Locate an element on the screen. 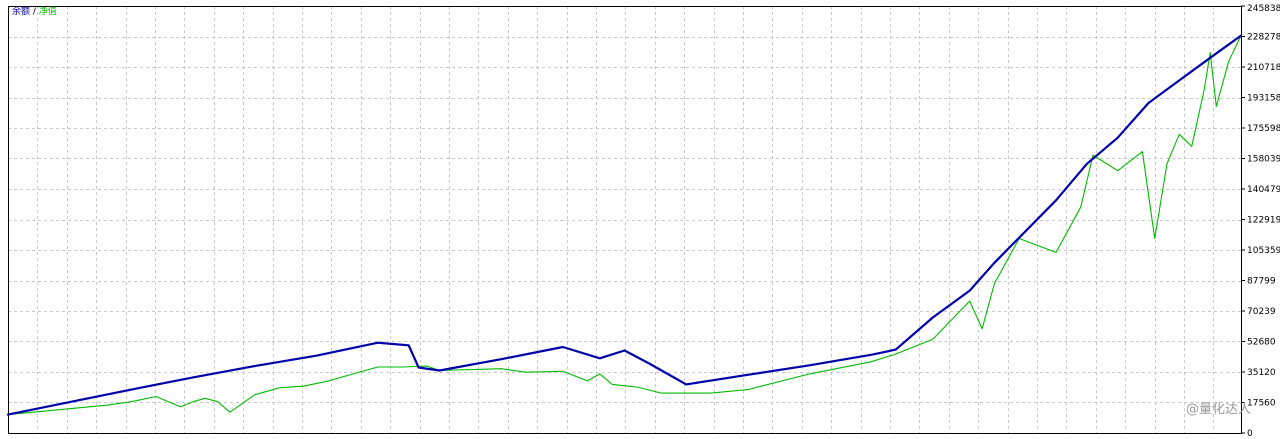 The width and height of the screenshot is (1280, 439). y-tick-label: 105359 is located at coordinates (1263, 251).